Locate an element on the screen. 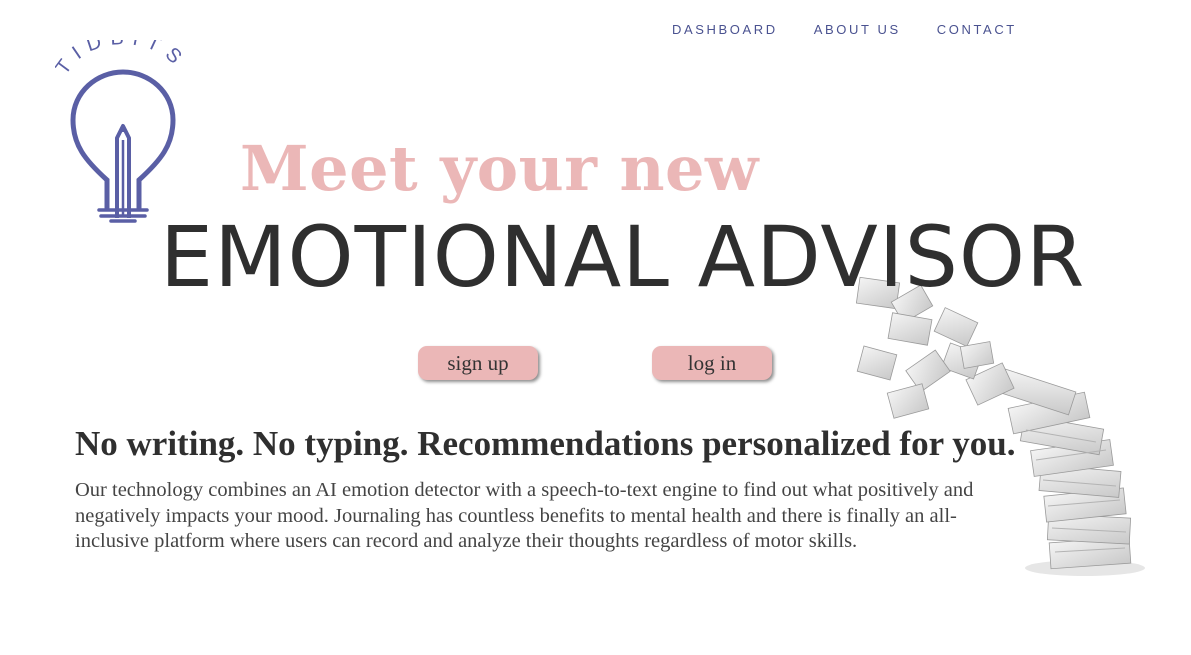  log-in-button: log in is located at coordinates (712, 363).